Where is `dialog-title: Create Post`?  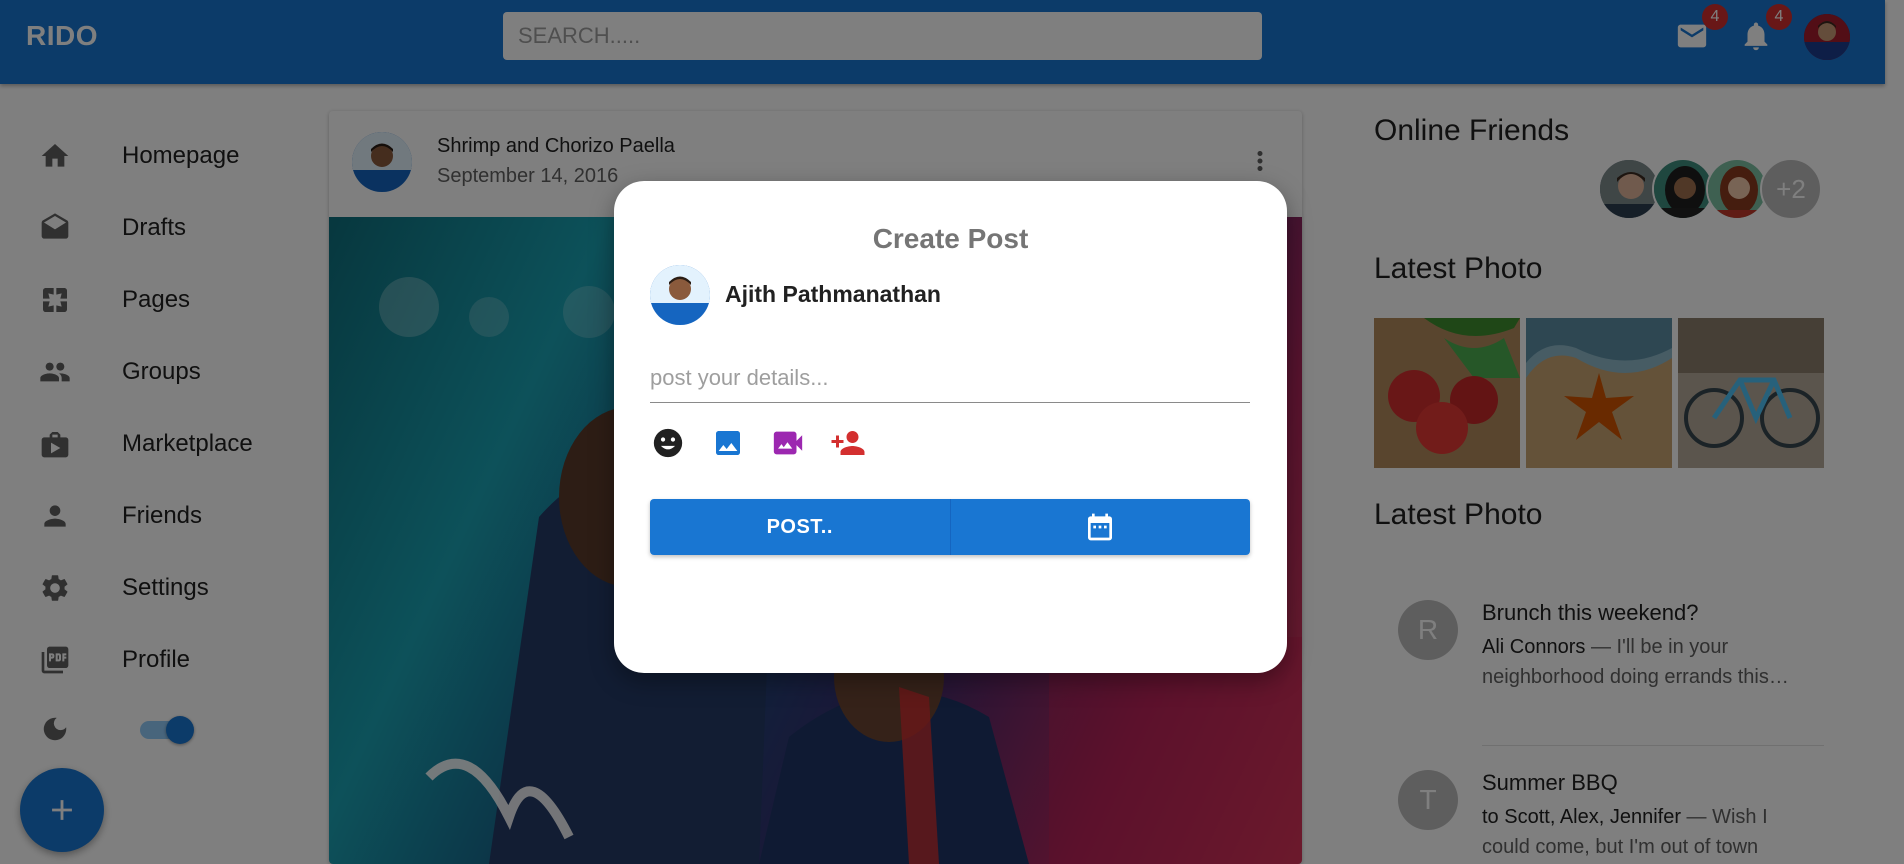 dialog-title: Create Post is located at coordinates (950, 238).